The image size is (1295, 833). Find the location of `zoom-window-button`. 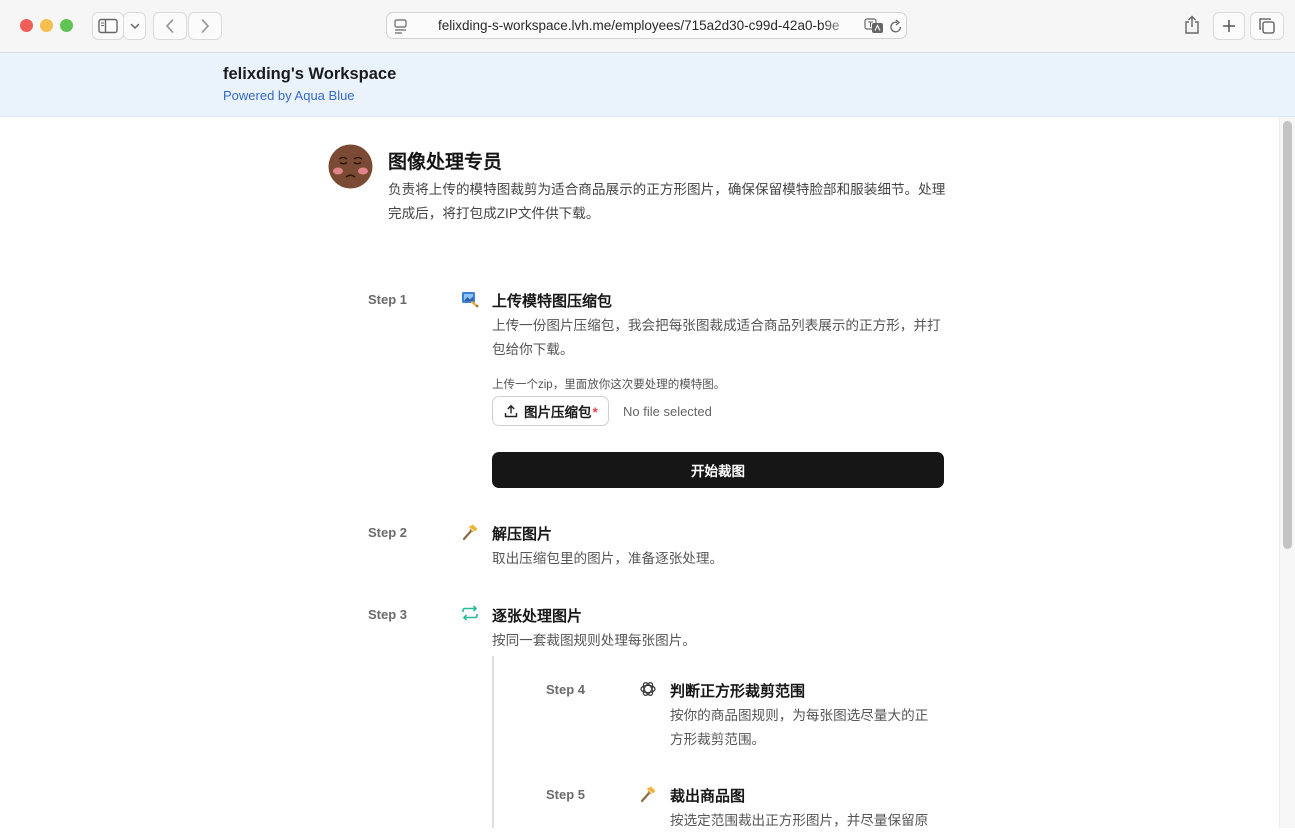

zoom-window-button is located at coordinates (66, 25).